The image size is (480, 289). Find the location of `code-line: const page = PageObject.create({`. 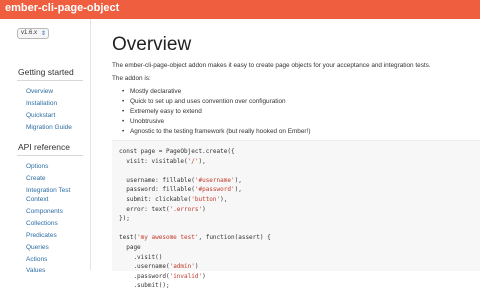

code-line: const page = PageObject.create({ is located at coordinates (177, 151).